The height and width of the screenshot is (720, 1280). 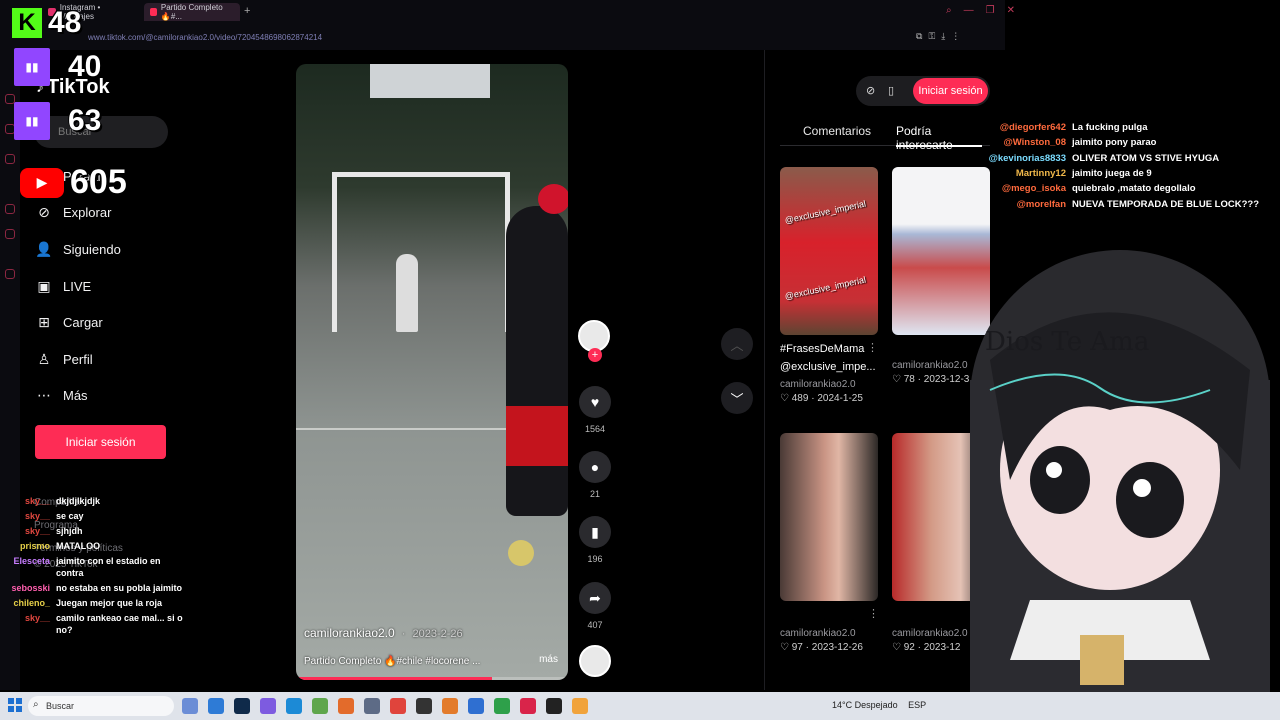 What do you see at coordinates (1011, 10) in the screenshot?
I see `close-icon: ✕` at bounding box center [1011, 10].